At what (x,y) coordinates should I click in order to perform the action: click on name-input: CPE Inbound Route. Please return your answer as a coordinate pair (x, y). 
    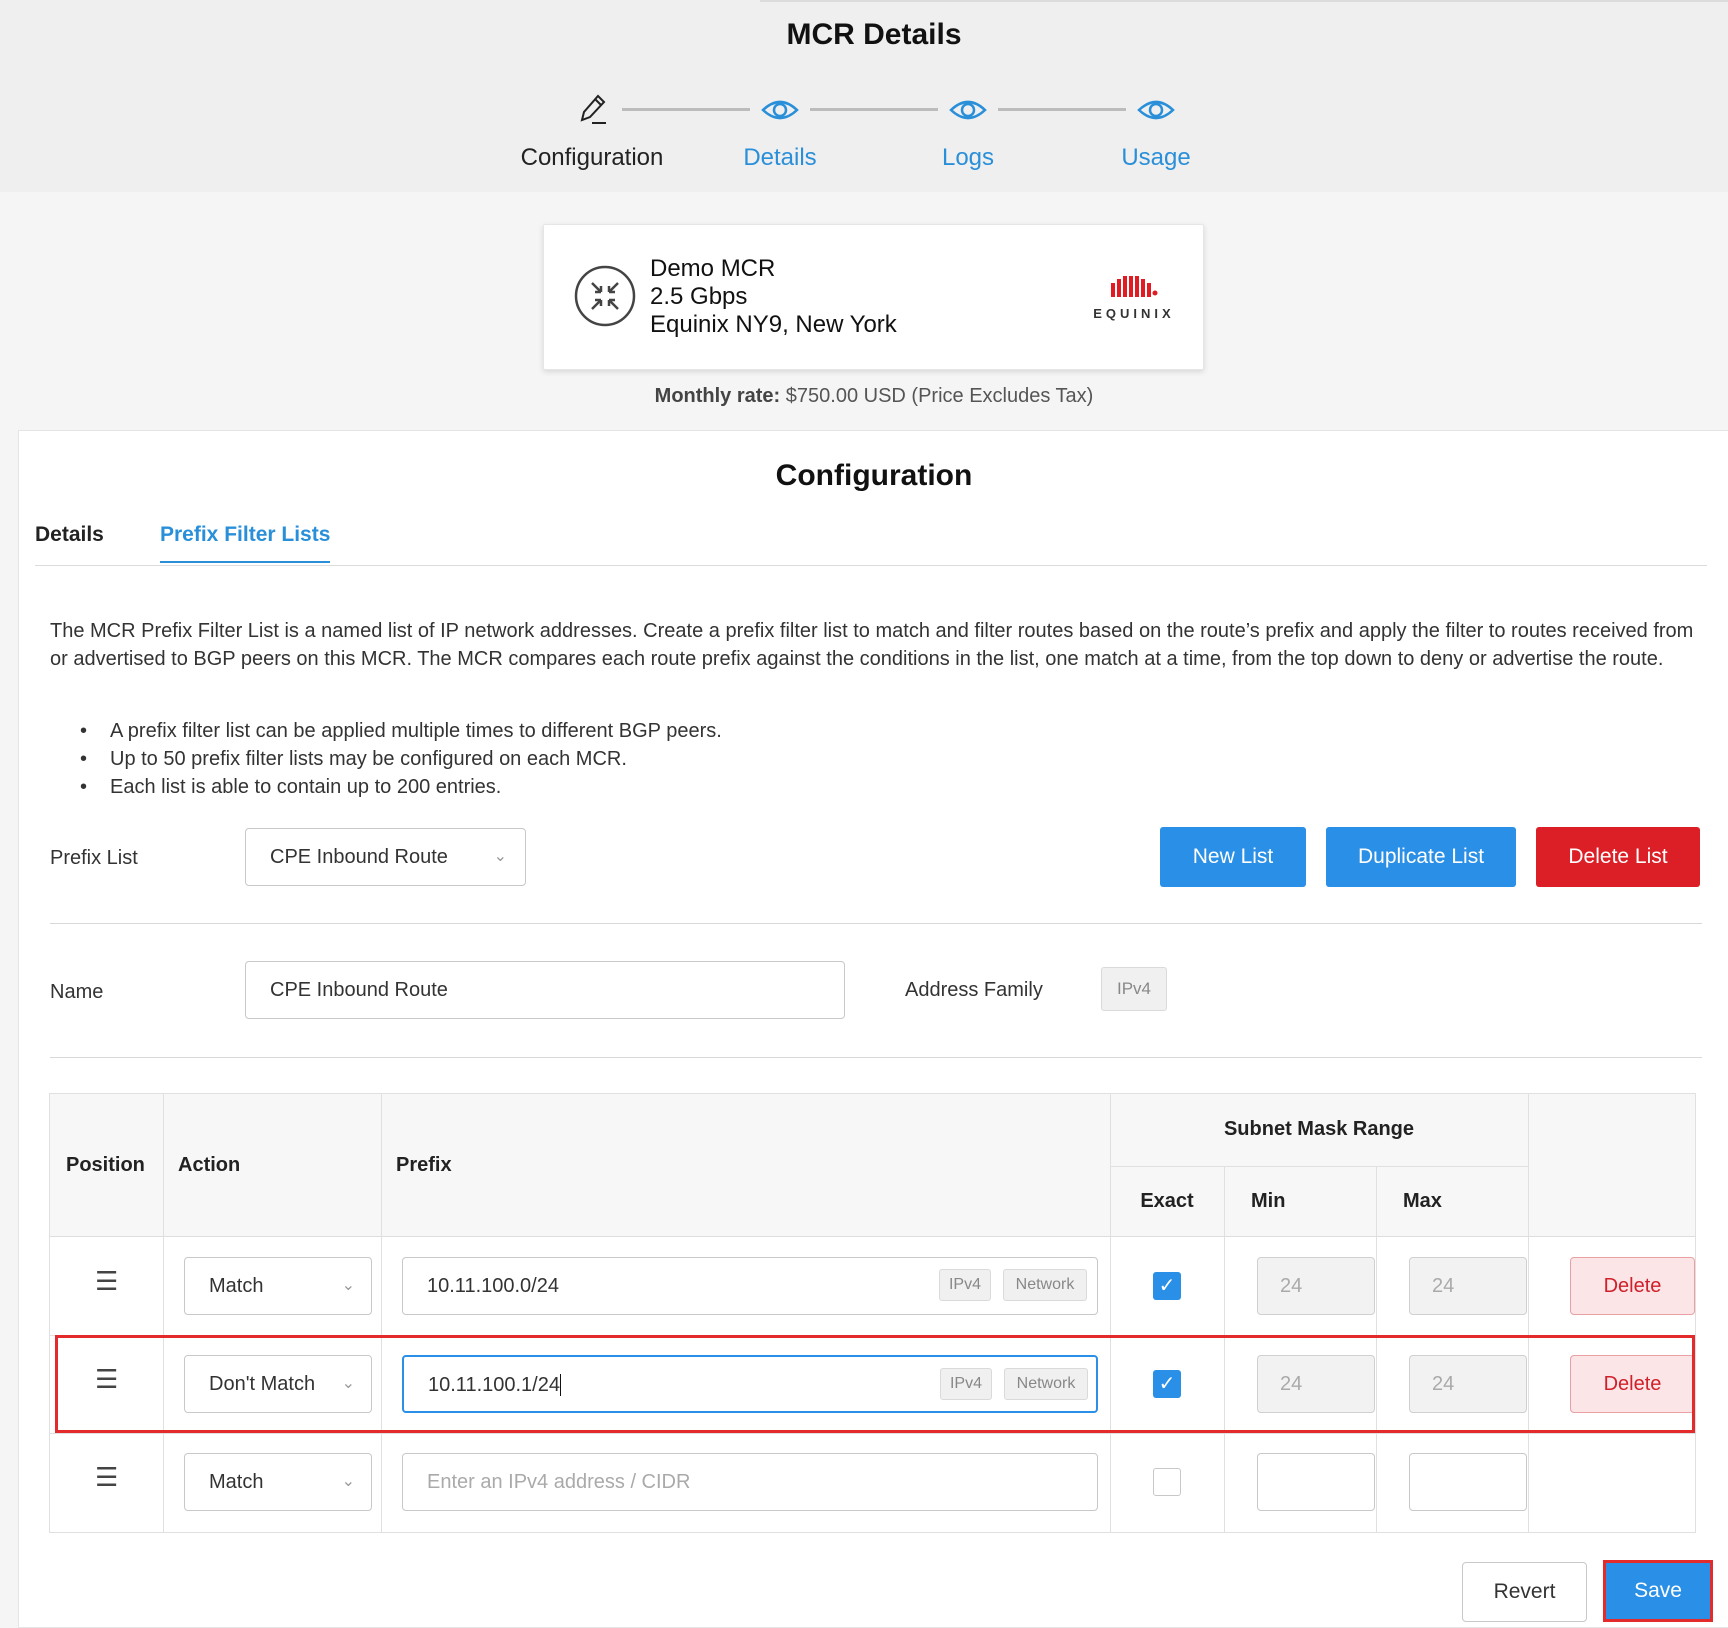
    Looking at the image, I should click on (545, 990).